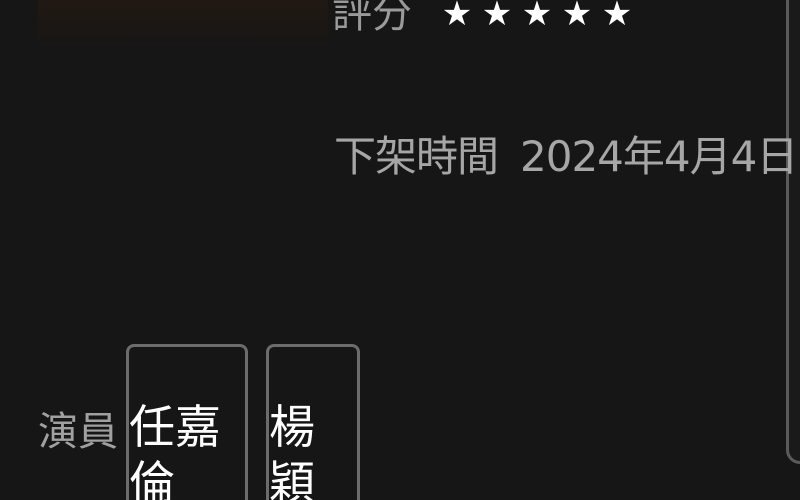  I want to click on cast-member-chip: 任嘉倫, so click(187, 422).